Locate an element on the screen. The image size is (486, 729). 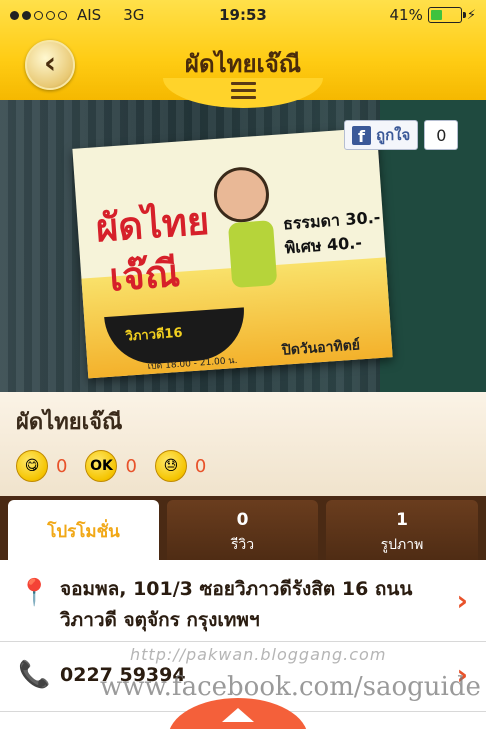
tab-bar: โปรโมชั่น 0 รีวิว 1 รูปภาพ is located at coordinates (243, 528).